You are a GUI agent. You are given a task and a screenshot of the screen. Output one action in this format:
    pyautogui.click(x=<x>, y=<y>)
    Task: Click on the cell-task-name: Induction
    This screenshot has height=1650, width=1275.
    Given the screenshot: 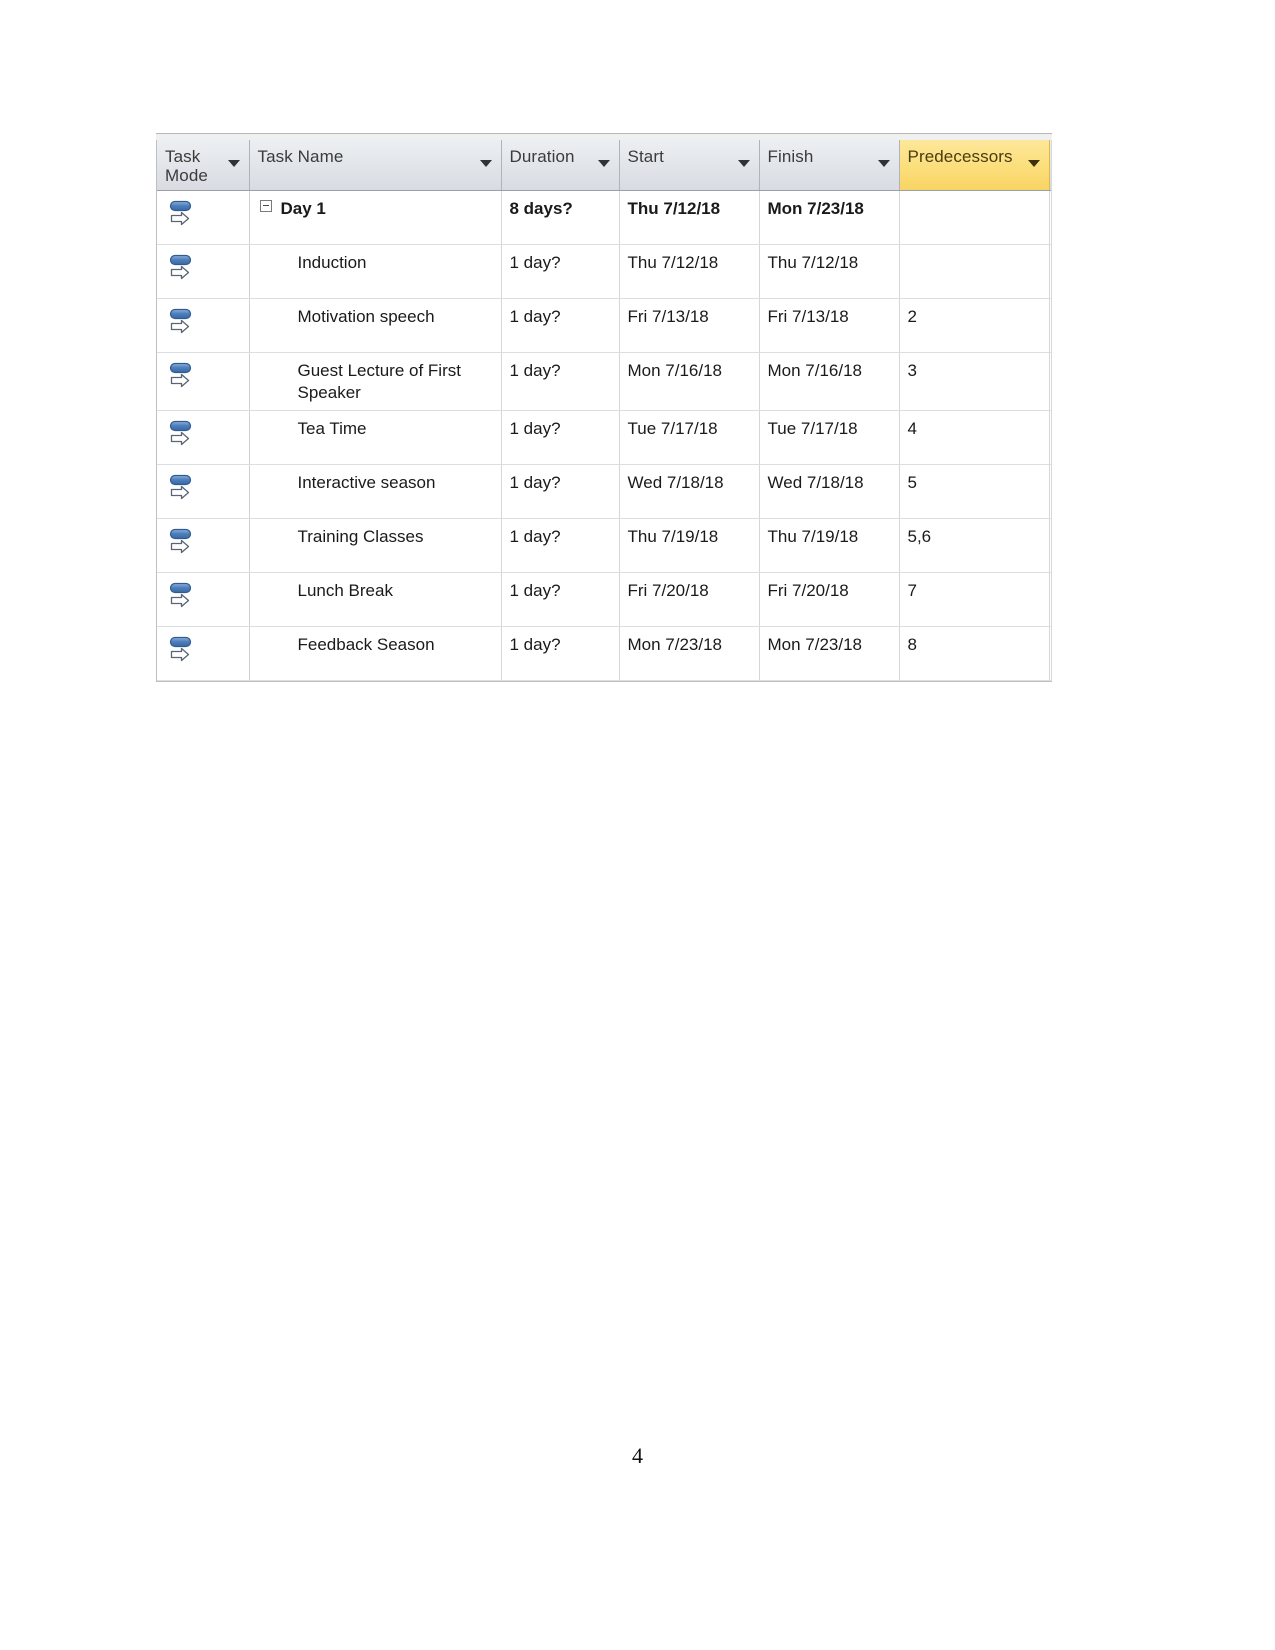 What is the action you would take?
    pyautogui.click(x=375, y=271)
    